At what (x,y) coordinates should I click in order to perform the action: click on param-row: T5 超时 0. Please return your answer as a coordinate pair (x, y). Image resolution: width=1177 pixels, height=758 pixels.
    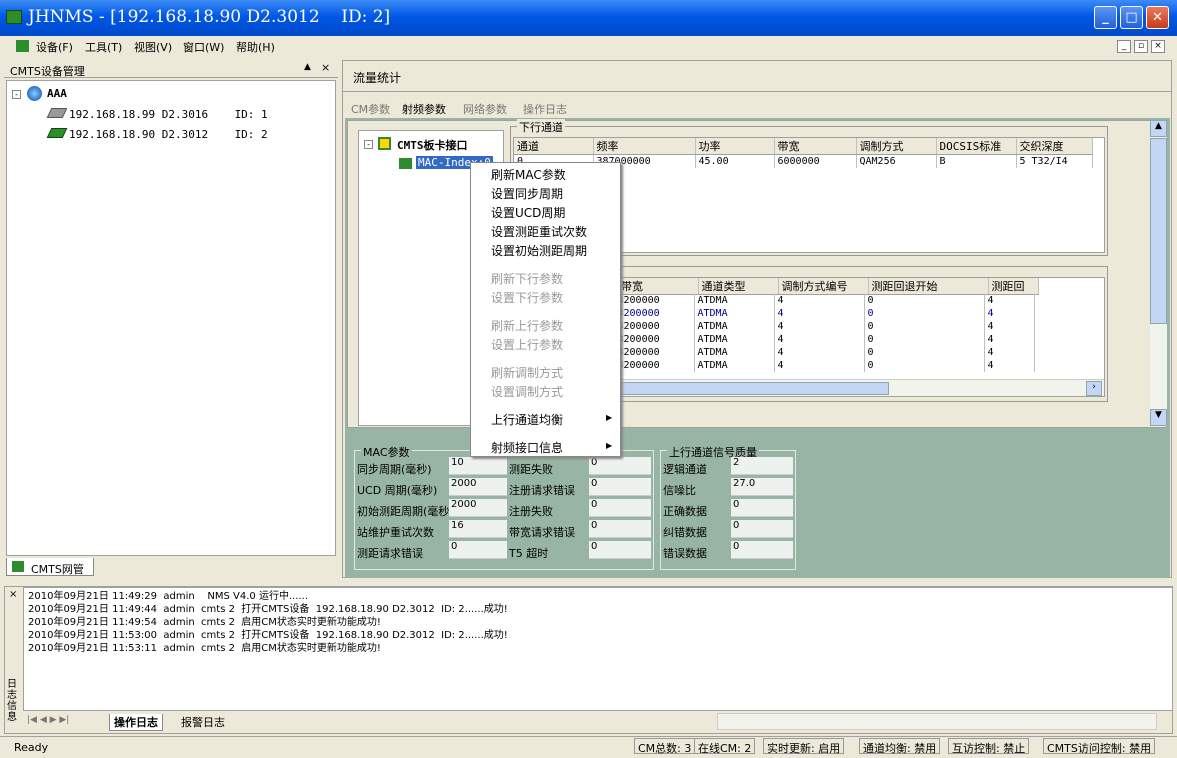
    Looking at the image, I should click on (580, 551).